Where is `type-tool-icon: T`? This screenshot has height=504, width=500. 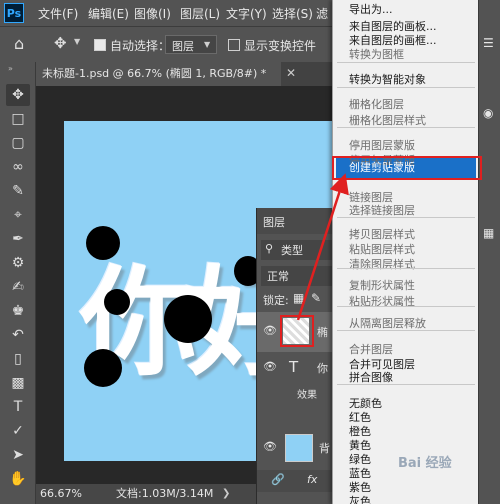
type-tool-icon: T is located at coordinates (18, 407).